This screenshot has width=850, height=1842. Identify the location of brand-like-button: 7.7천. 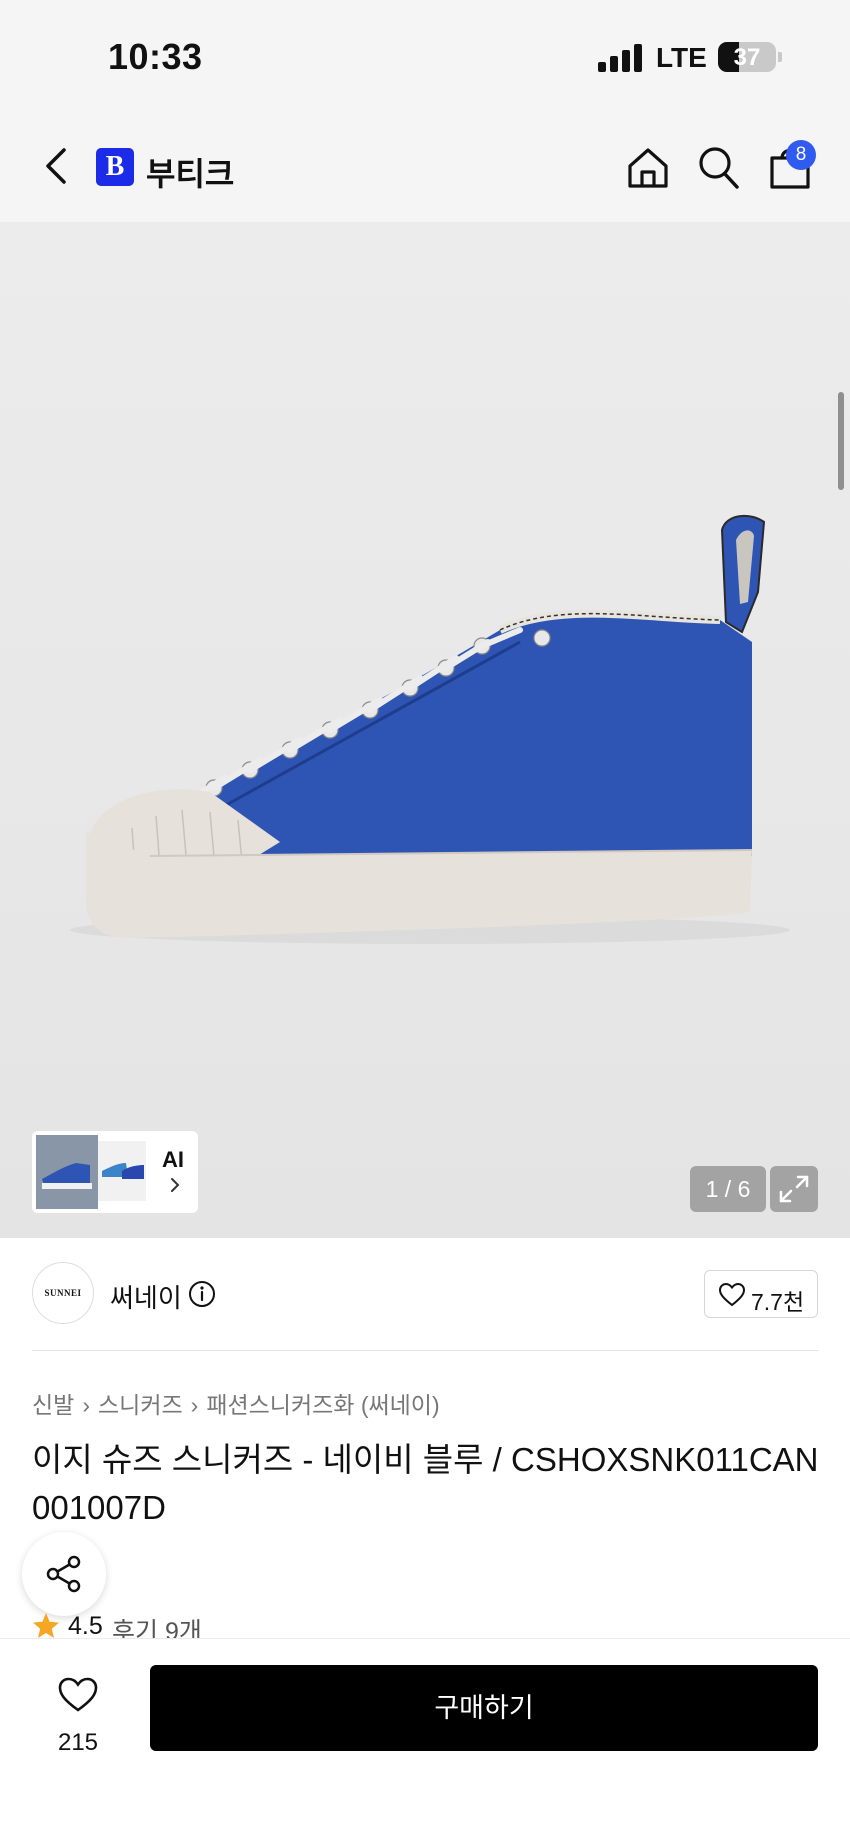
(761, 1294).